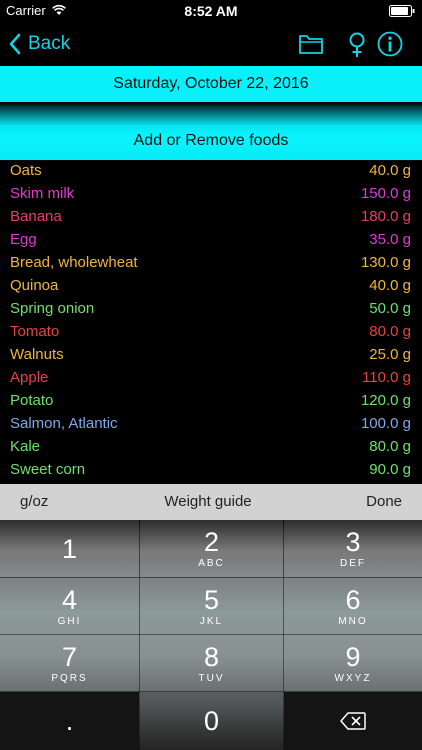 Image resolution: width=422 pixels, height=750 pixels. I want to click on food-name: Quinoa, so click(34, 285).